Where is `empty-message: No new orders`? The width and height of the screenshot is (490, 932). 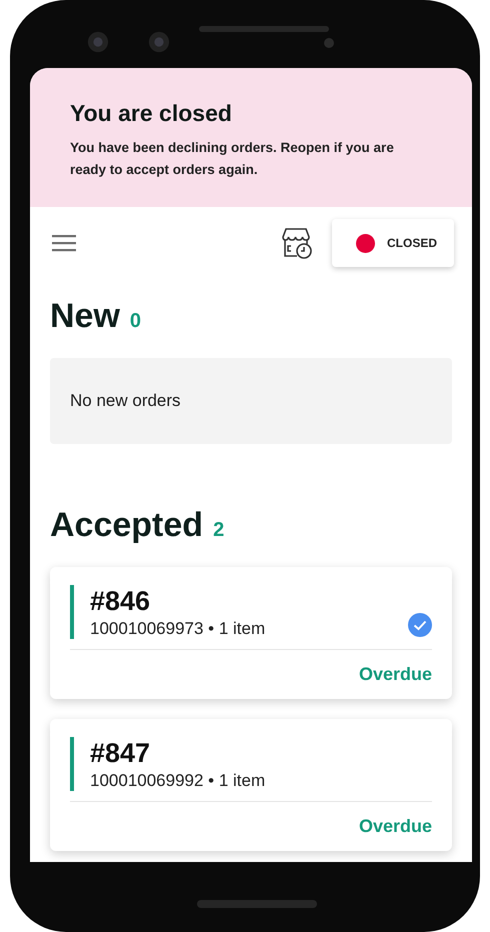
empty-message: No new orders is located at coordinates (251, 401).